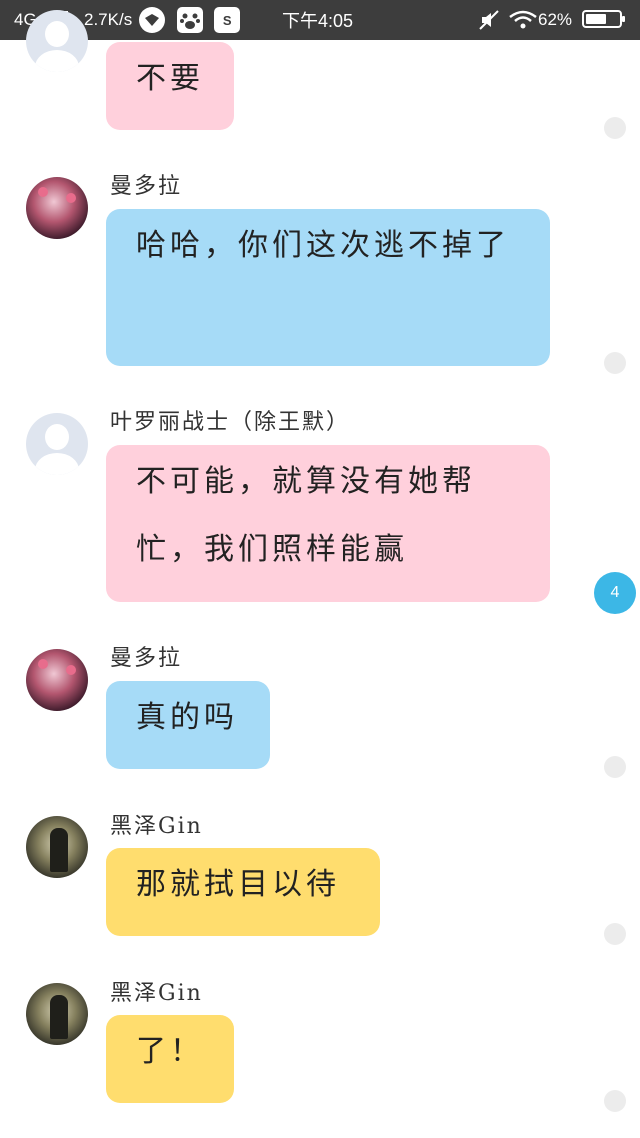 Image resolution: width=640 pixels, height=1138 pixels. I want to click on bird-app-icon, so click(152, 20).